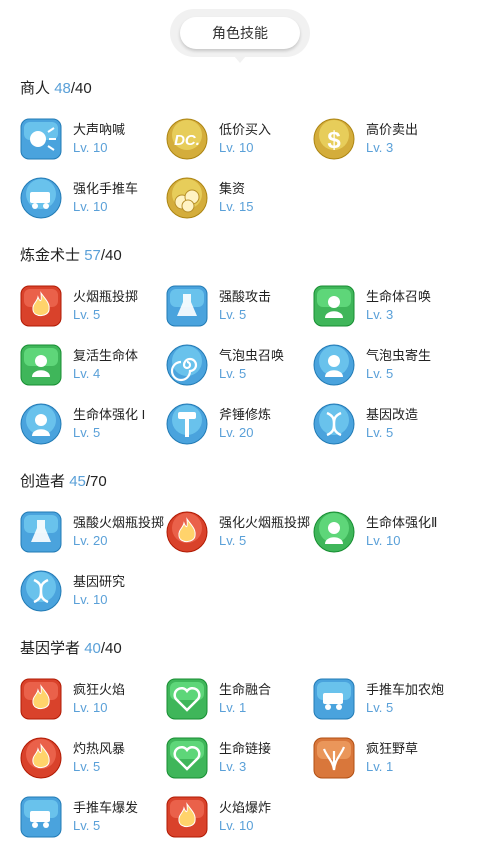  What do you see at coordinates (187, 306) in the screenshot?
I see `acid-flask-icon` at bounding box center [187, 306].